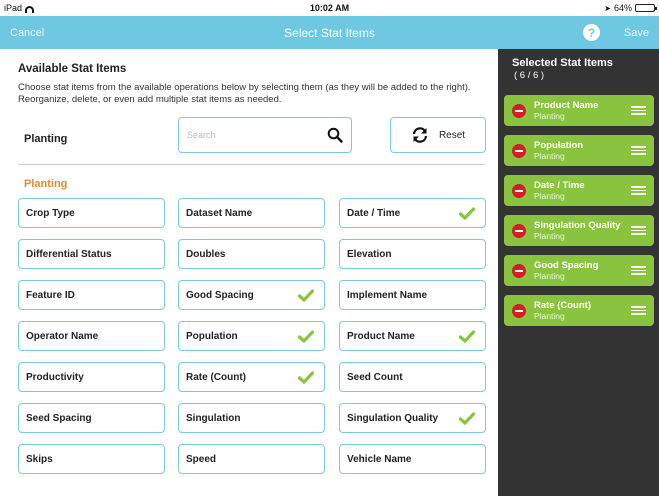 This screenshot has height=496, width=659. I want to click on selected-item-rate-count: Rate (Count) Planting, so click(579, 310).